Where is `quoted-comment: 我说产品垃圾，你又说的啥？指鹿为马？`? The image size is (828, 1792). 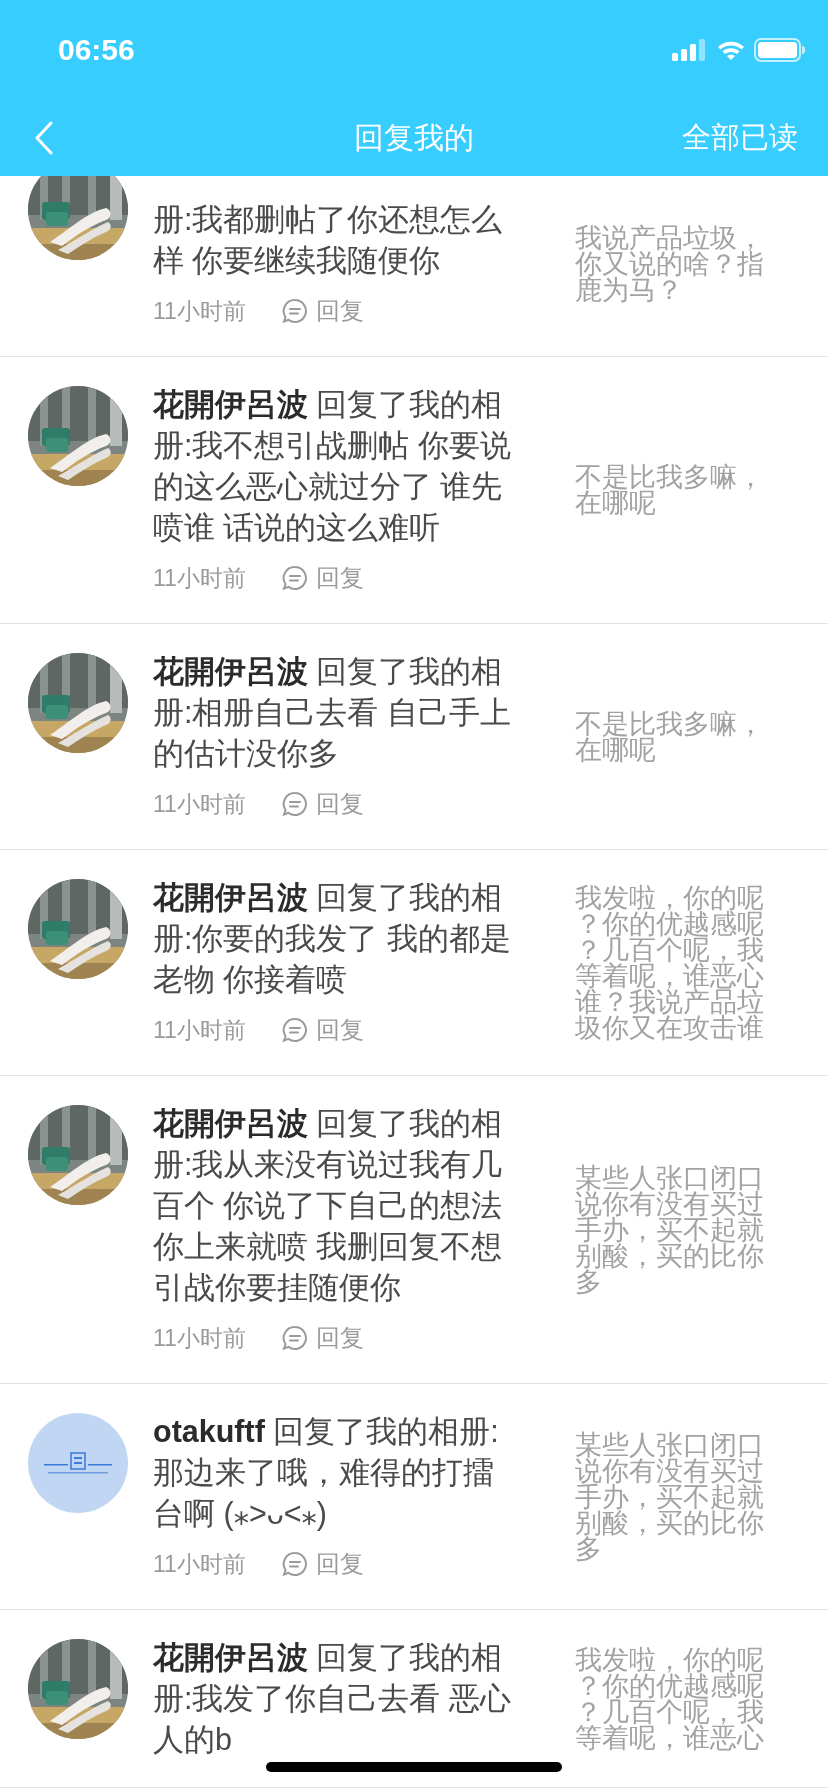 quoted-comment: 我说产品垃圾，你又说的啥？指鹿为马？ is located at coordinates (670, 264).